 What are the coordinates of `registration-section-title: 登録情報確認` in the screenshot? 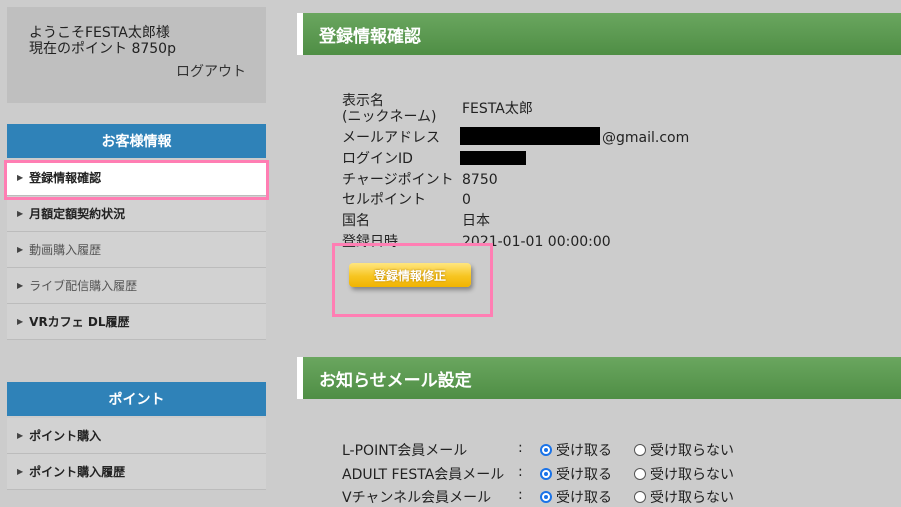 It's located at (599, 34).